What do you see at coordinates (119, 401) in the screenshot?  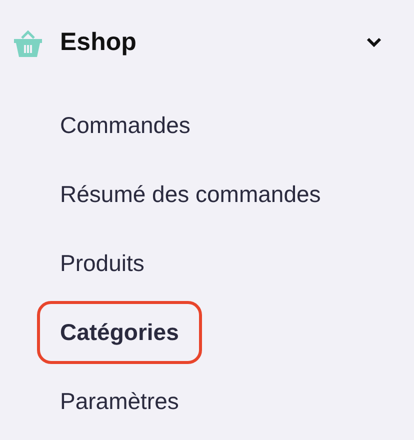 I see `menu-item: Paramètres` at bounding box center [119, 401].